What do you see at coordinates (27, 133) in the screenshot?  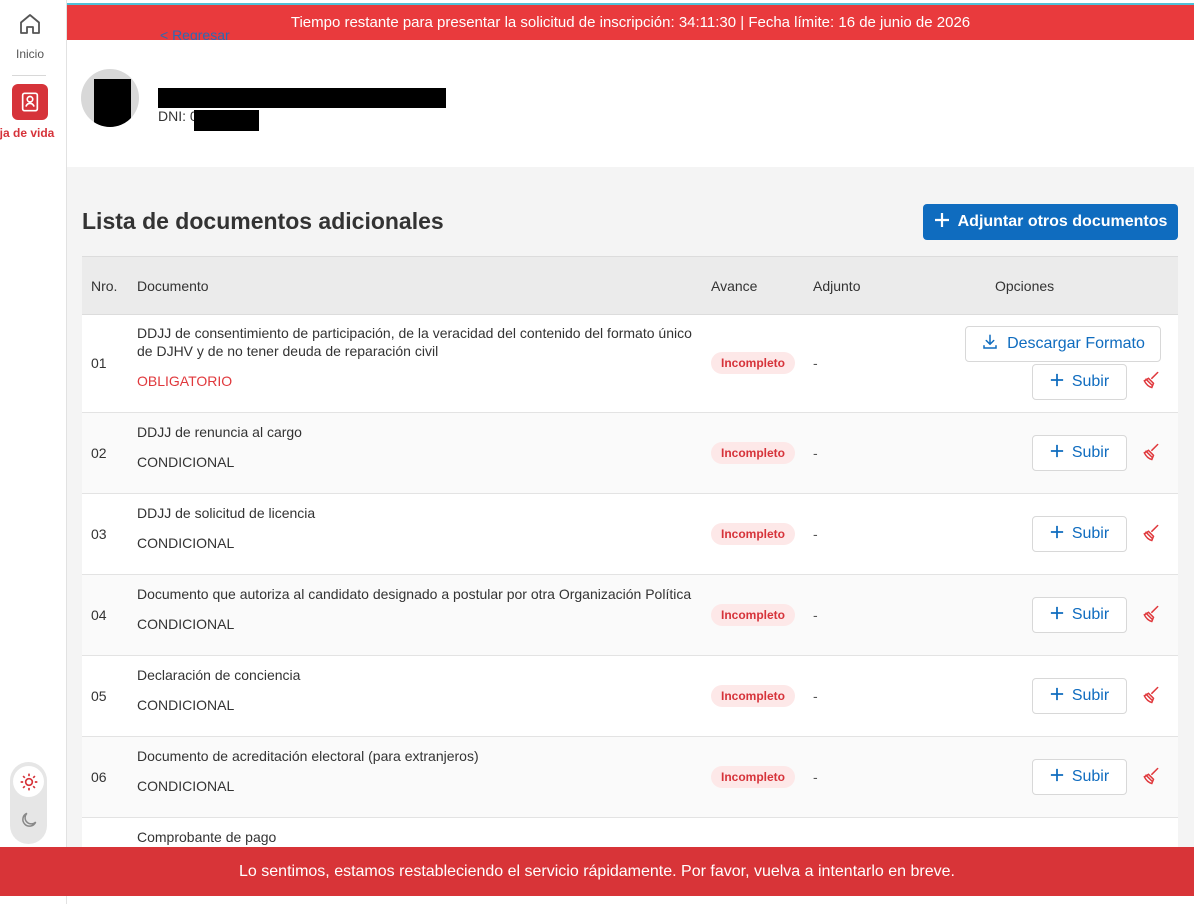 I see `sidebar-item-label: Hoja de vida` at bounding box center [27, 133].